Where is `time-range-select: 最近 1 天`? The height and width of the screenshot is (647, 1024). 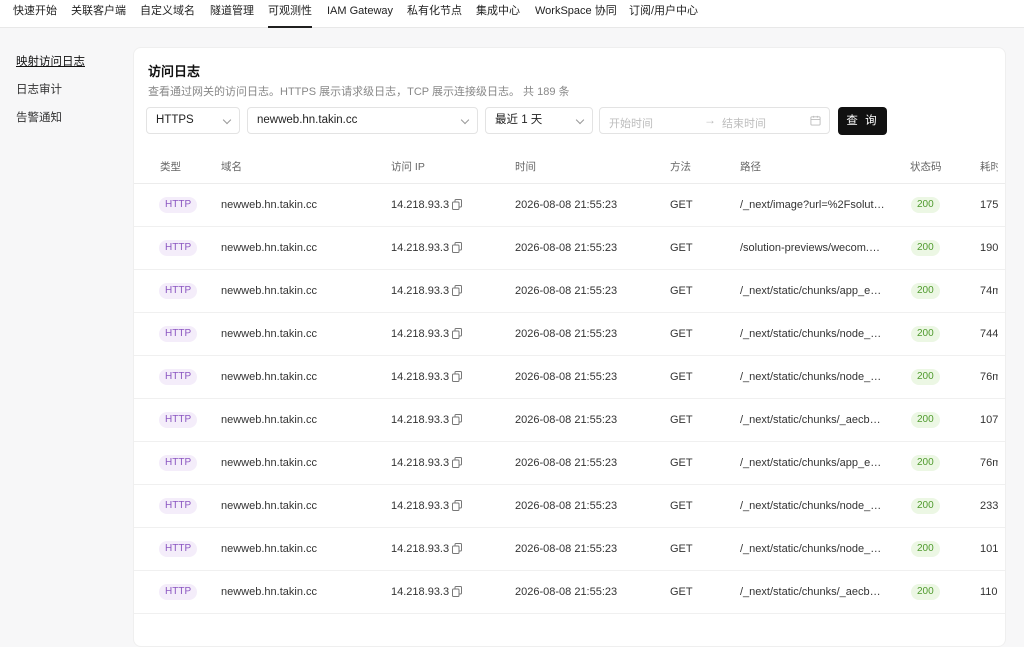
time-range-select: 最近 1 天 is located at coordinates (539, 120).